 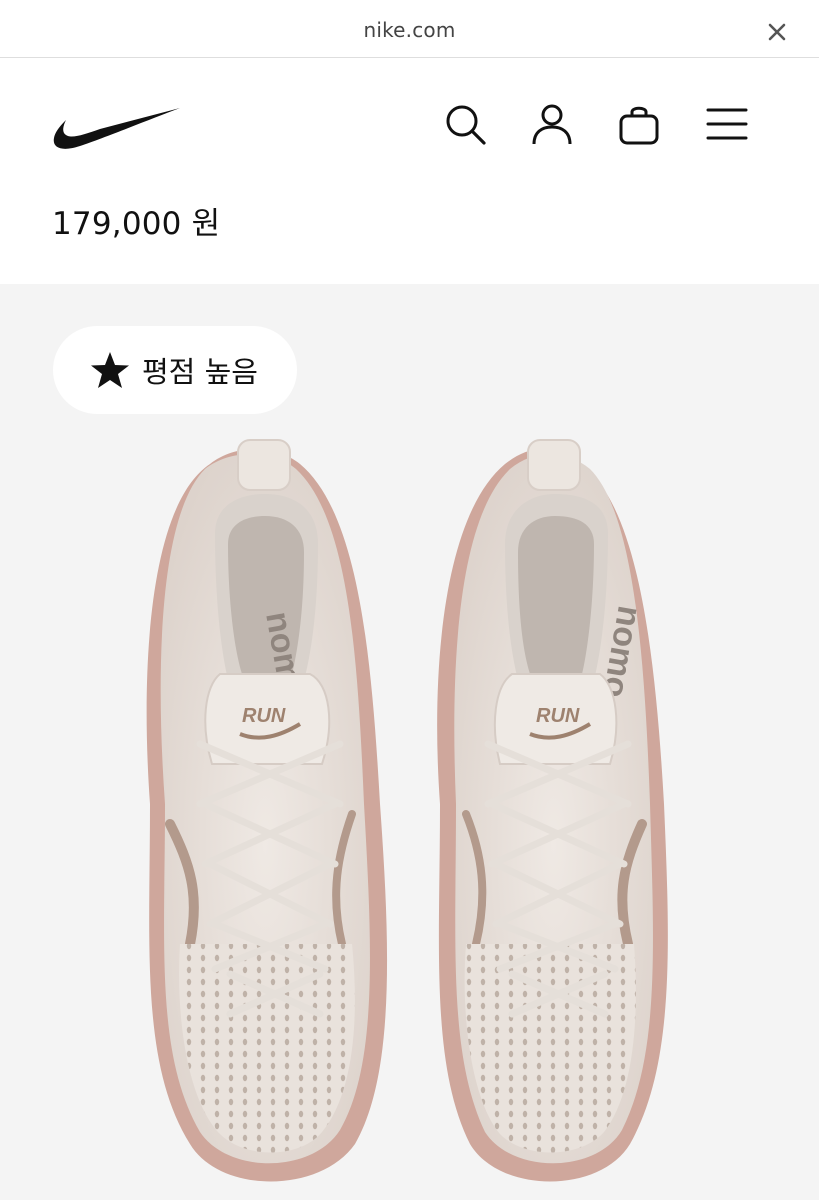 What do you see at coordinates (558, 716) in the screenshot?
I see `right-tongue-text: RUN` at bounding box center [558, 716].